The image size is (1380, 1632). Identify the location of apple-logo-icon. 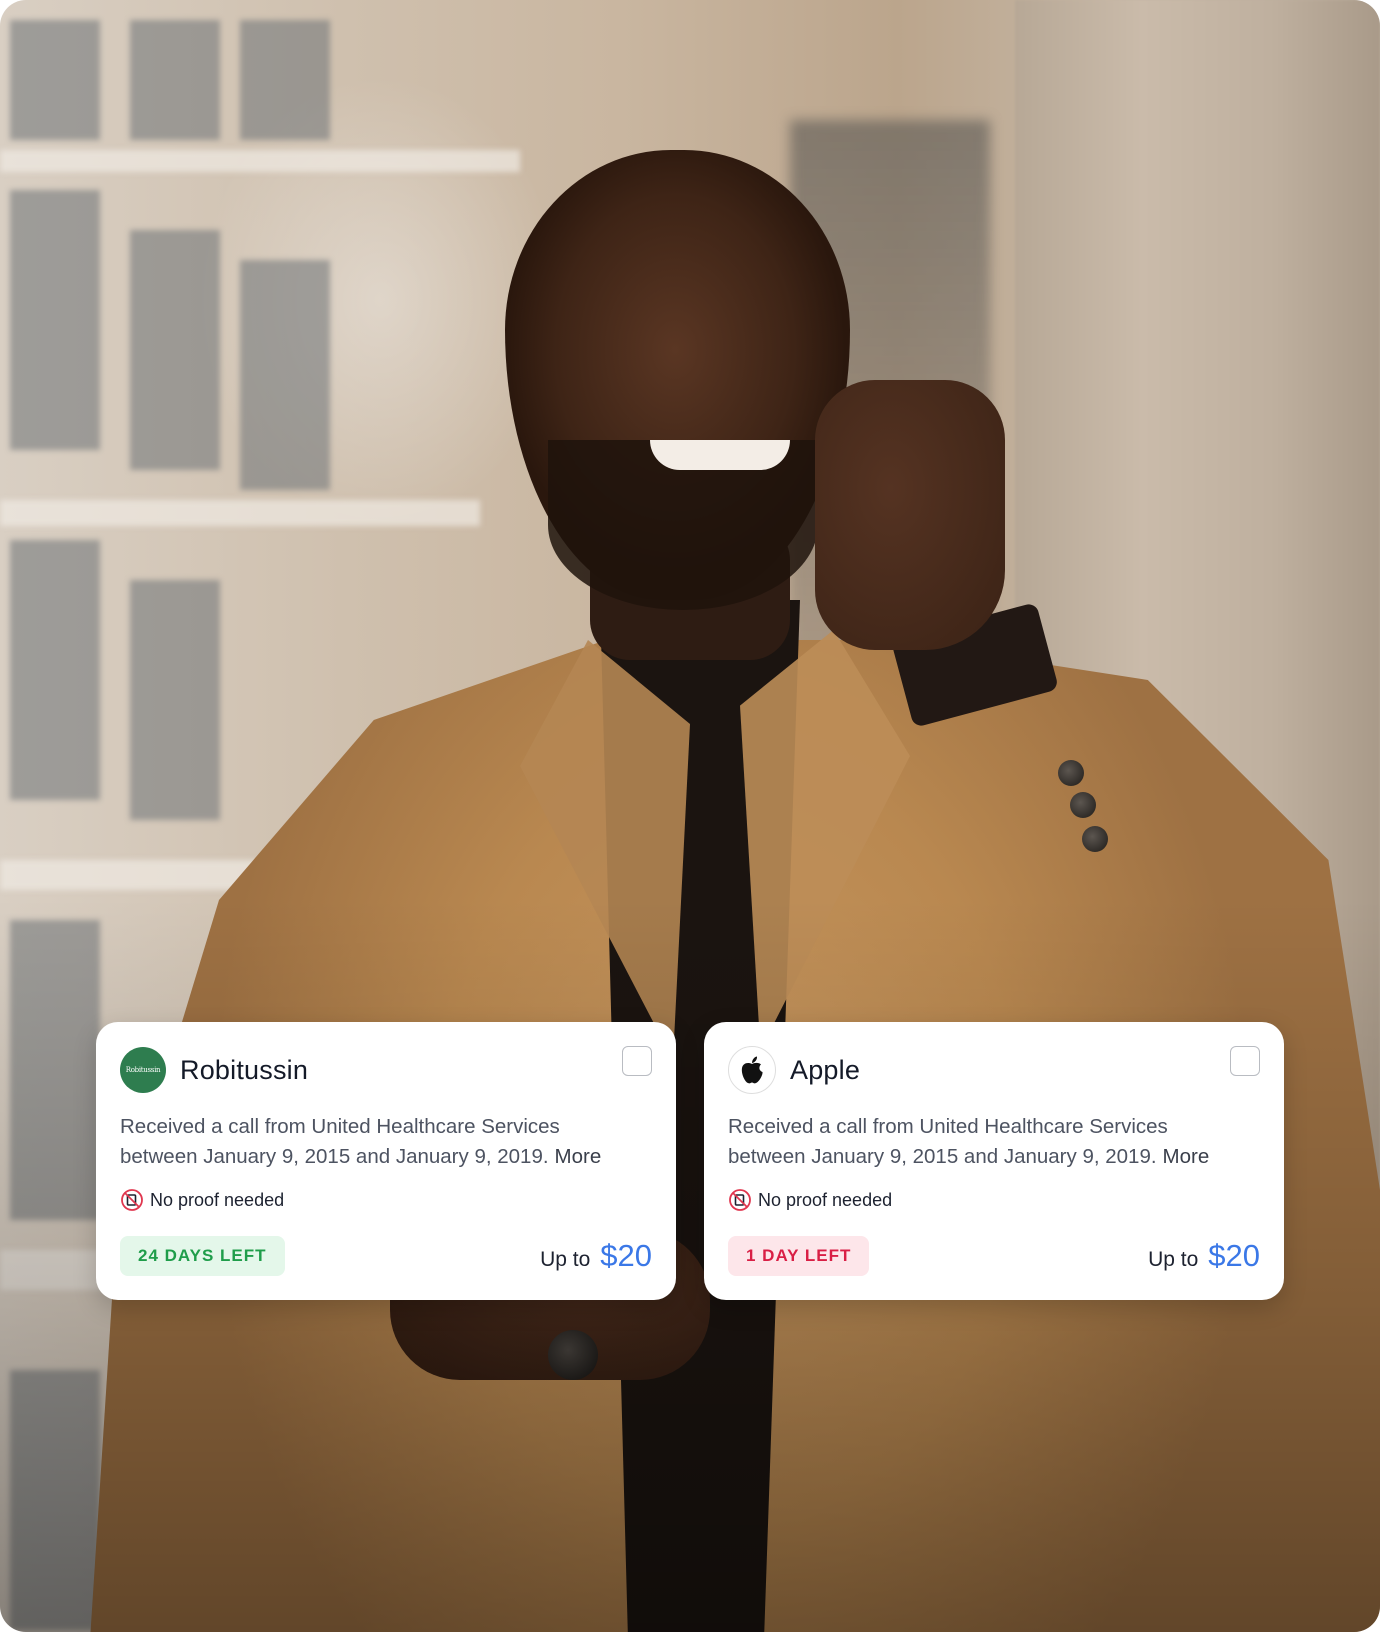
(752, 1070).